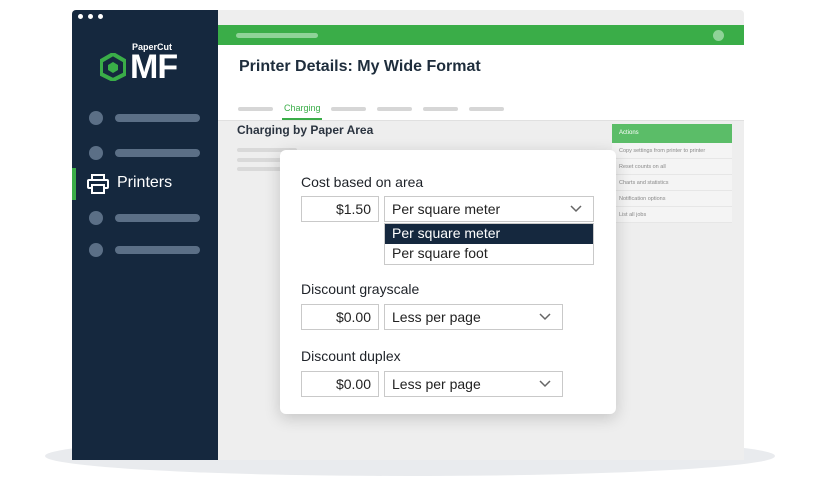 This screenshot has height=480, width=820. What do you see at coordinates (489, 254) in the screenshot?
I see `option-per-square-foot: Per square foot` at bounding box center [489, 254].